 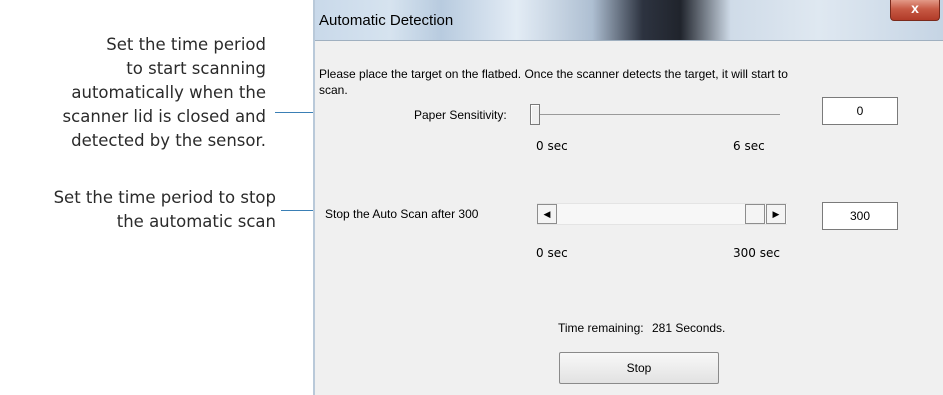 I want to click on annotation-line: detected by the sensor., so click(x=168, y=140).